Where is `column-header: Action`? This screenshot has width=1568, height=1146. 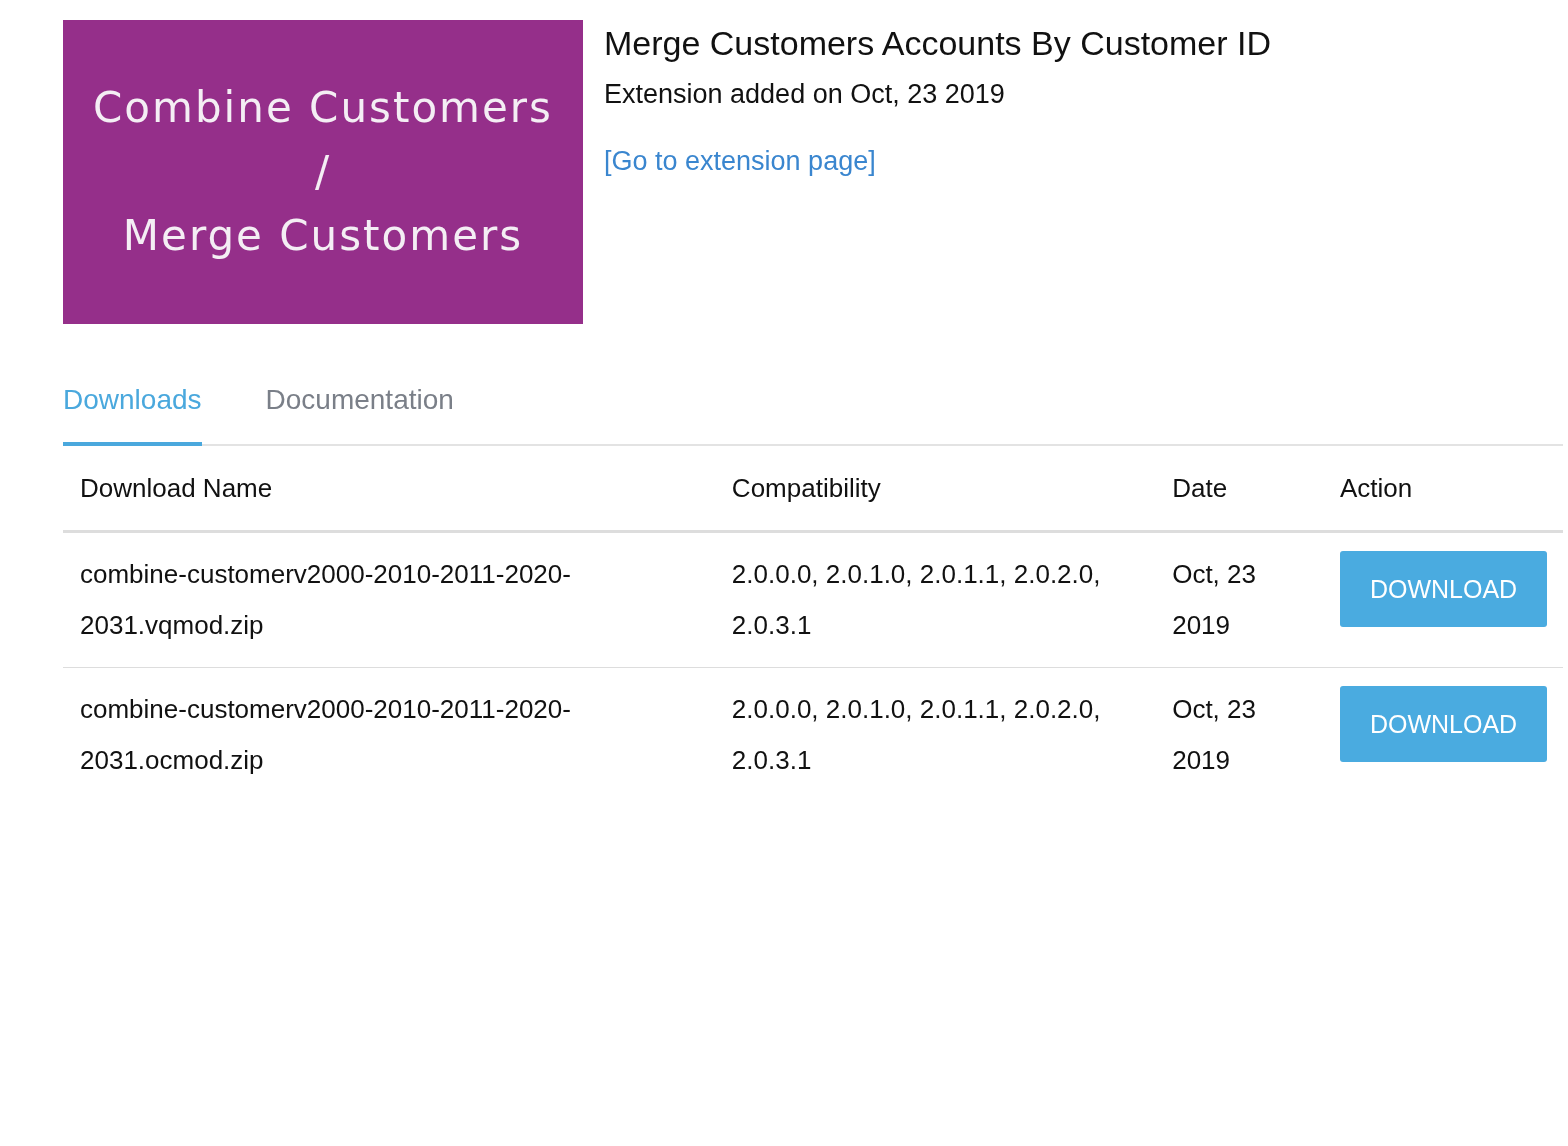
column-header: Action is located at coordinates (1376, 487).